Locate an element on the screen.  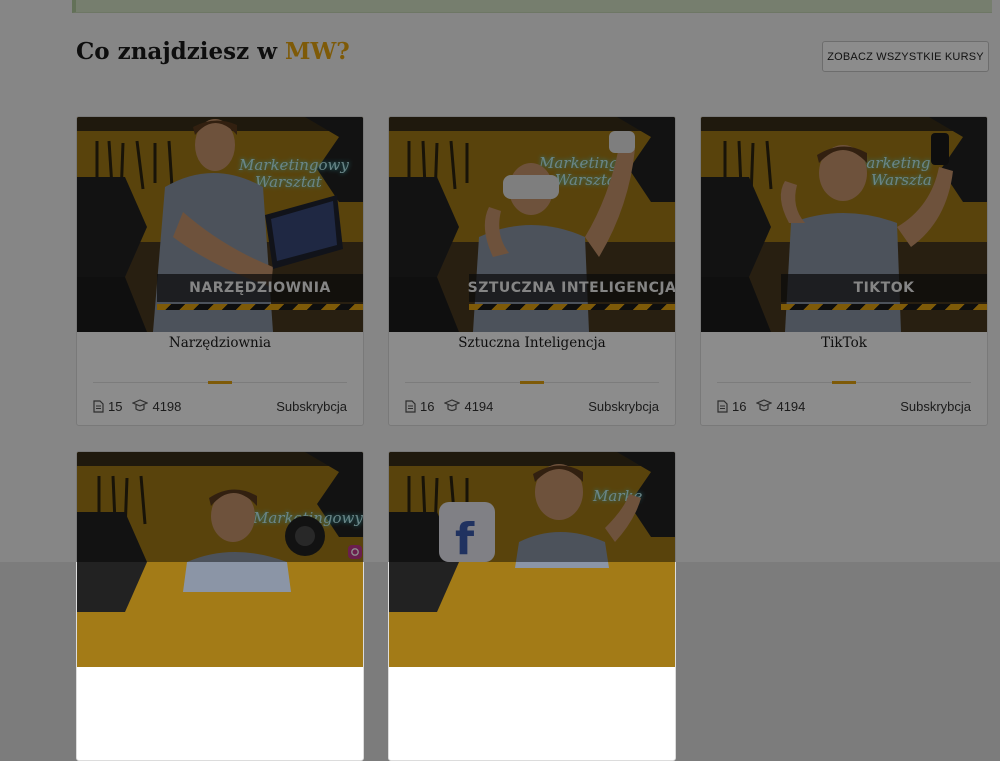
course-thumbnail: Marke f is located at coordinates (532, 559).